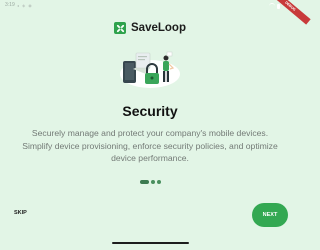  Describe the element at coordinates (150, 69) in the screenshot. I see `security-illustration-icon` at that location.